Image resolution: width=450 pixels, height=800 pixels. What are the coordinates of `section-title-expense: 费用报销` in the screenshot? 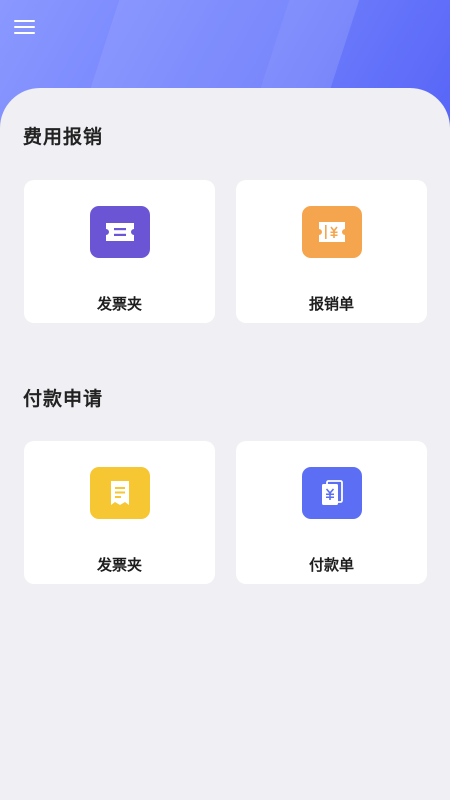 It's located at (63, 137).